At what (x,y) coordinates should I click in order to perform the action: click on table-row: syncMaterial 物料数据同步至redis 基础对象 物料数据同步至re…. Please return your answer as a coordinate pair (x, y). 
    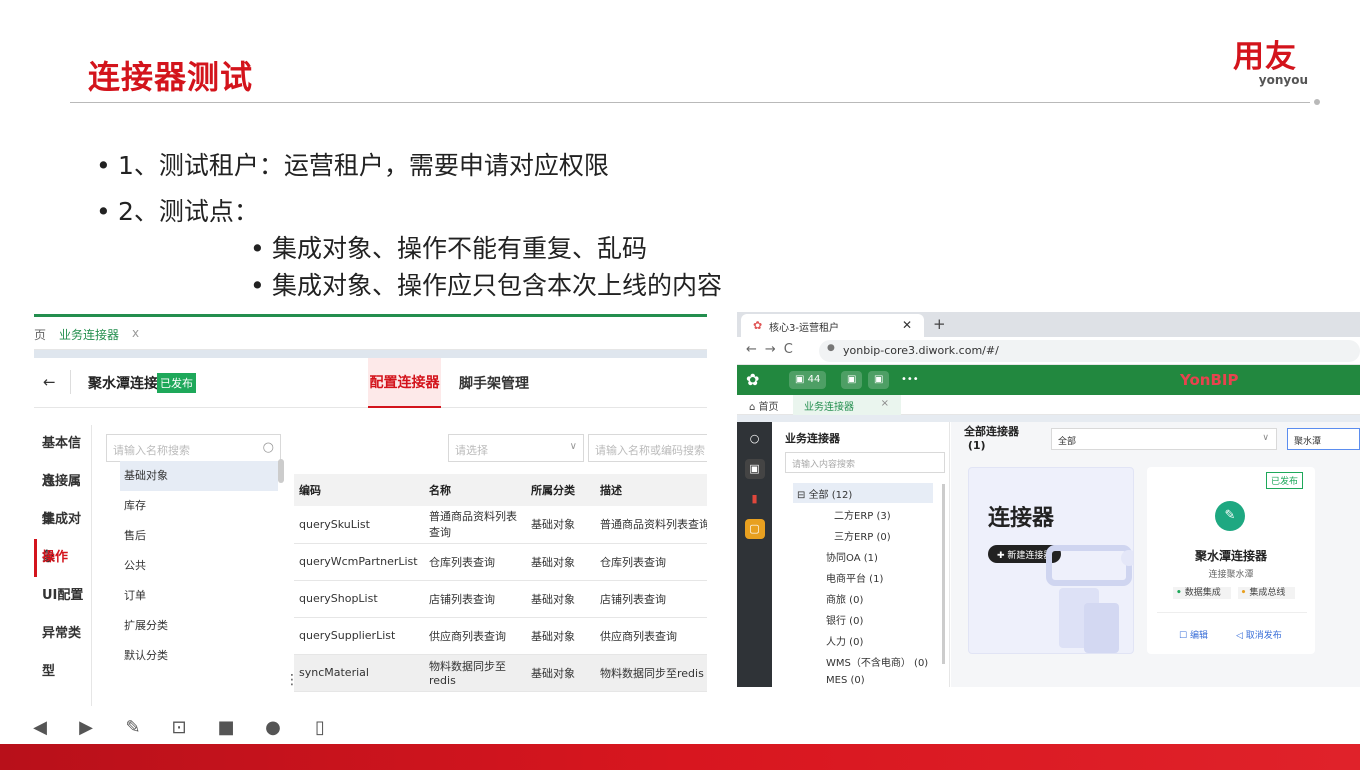
    Looking at the image, I should click on (500, 673).